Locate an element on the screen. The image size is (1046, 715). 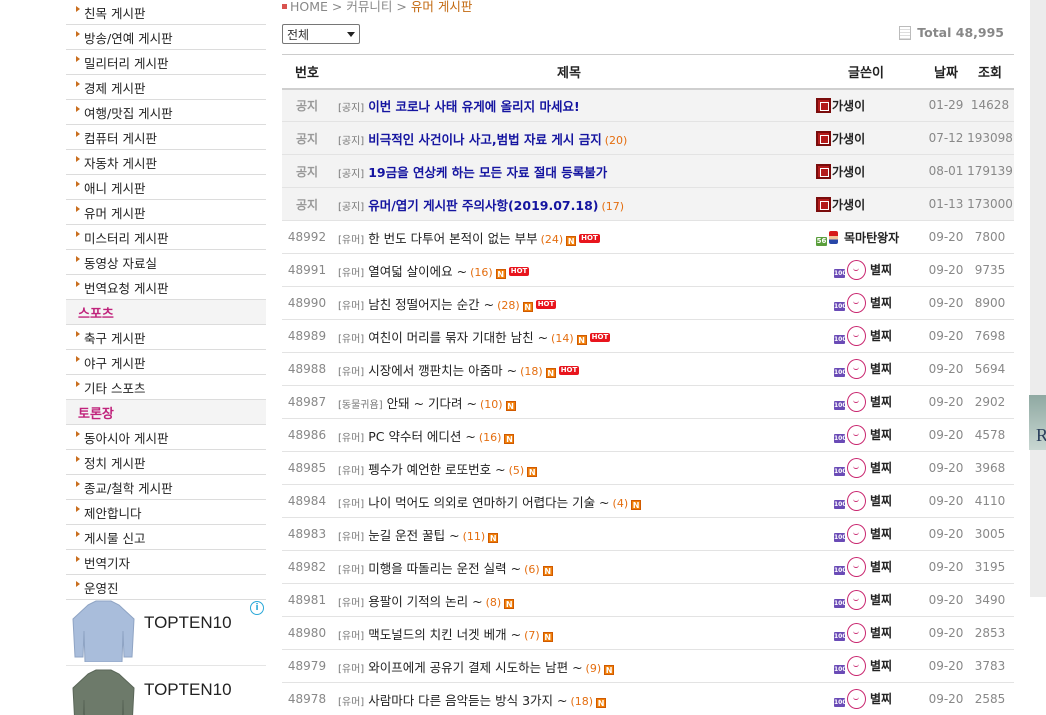
sidebar-item: 미스터리 게시판 is located at coordinates (166, 237).